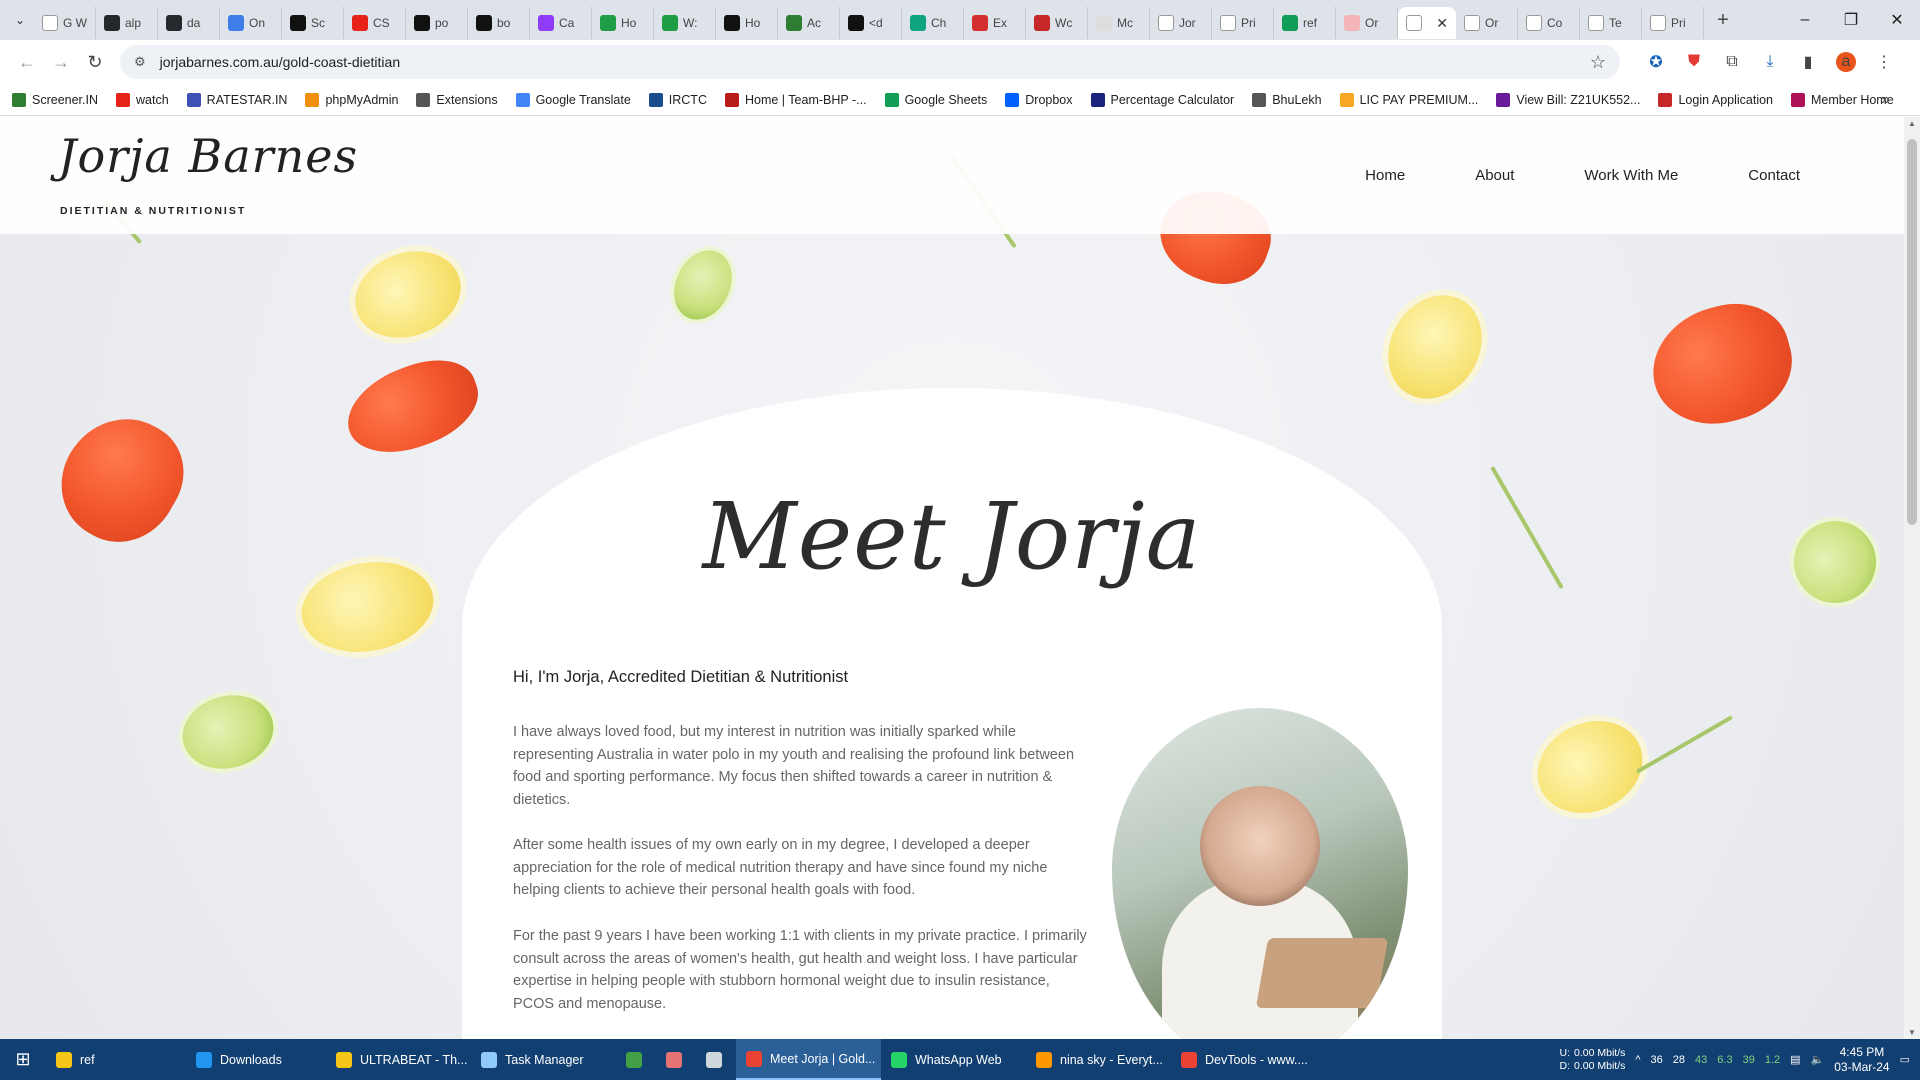 This screenshot has width=1920, height=1080. What do you see at coordinates (95, 62) in the screenshot?
I see `reload-icon: ↻` at bounding box center [95, 62].